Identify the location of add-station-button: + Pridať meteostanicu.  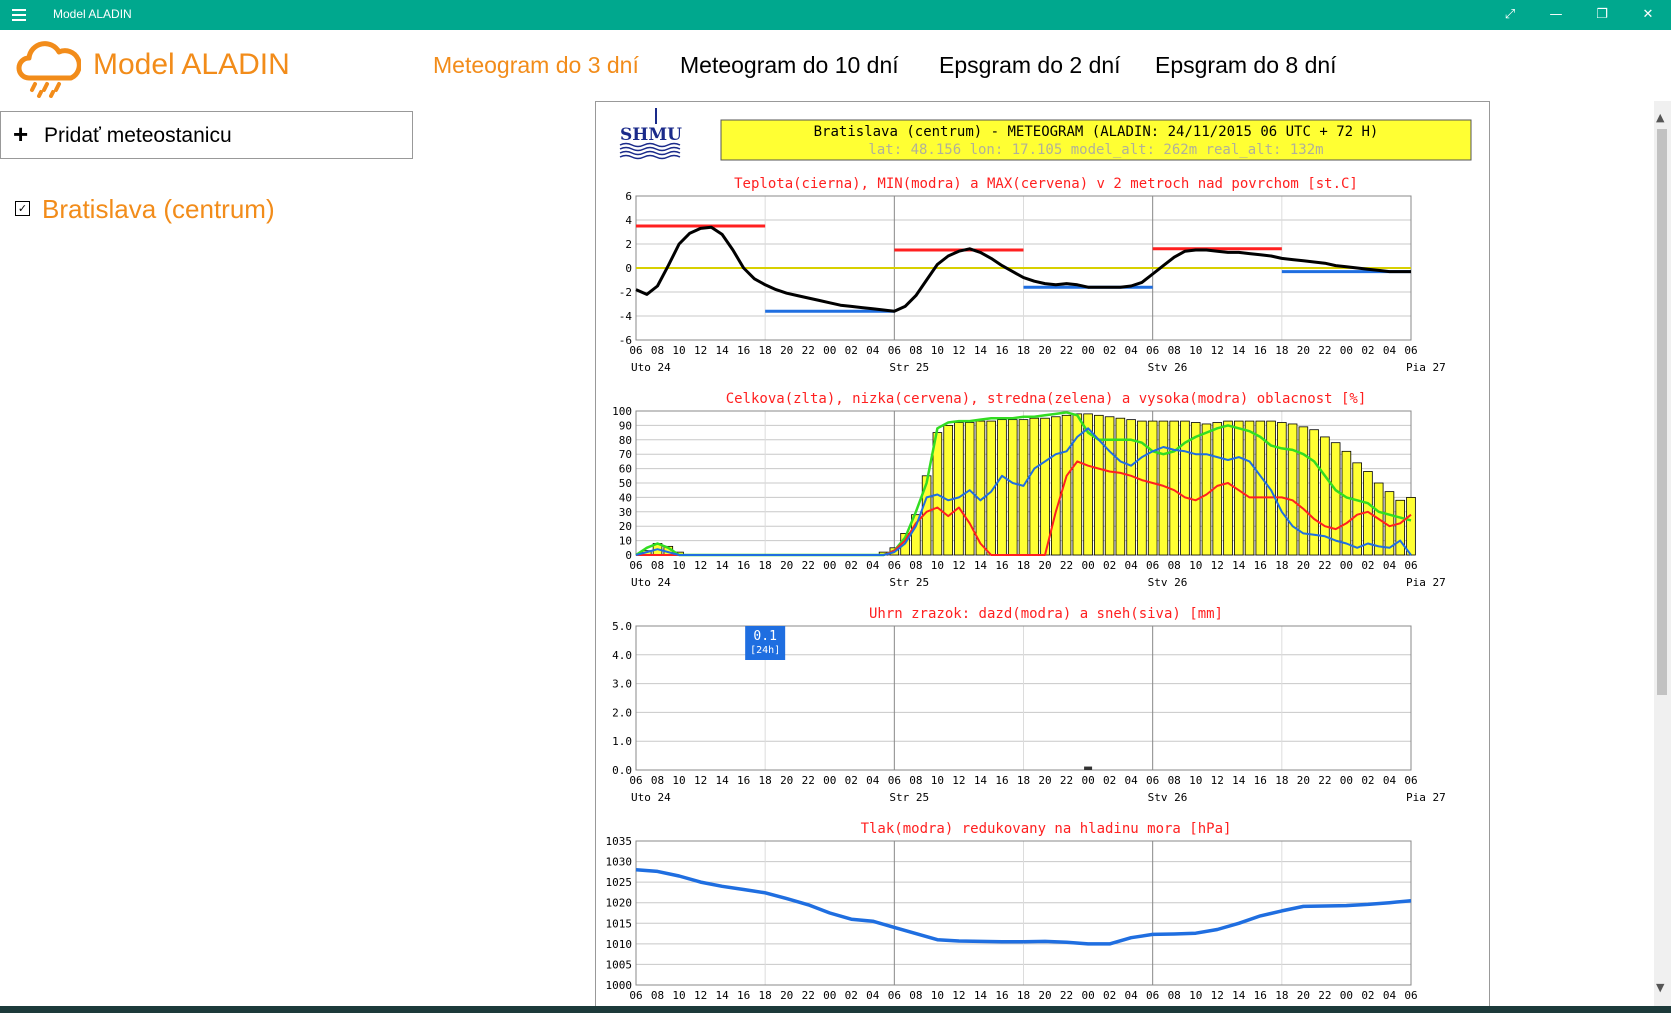
(206, 135).